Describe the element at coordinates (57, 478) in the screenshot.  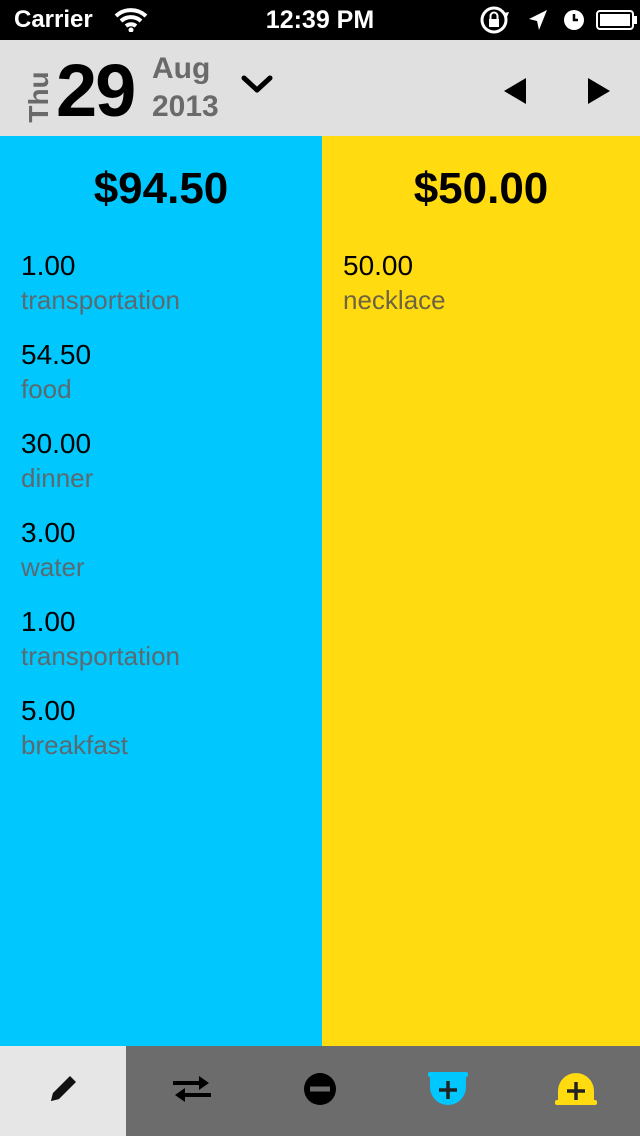
I see `entry-category: dinner` at that location.